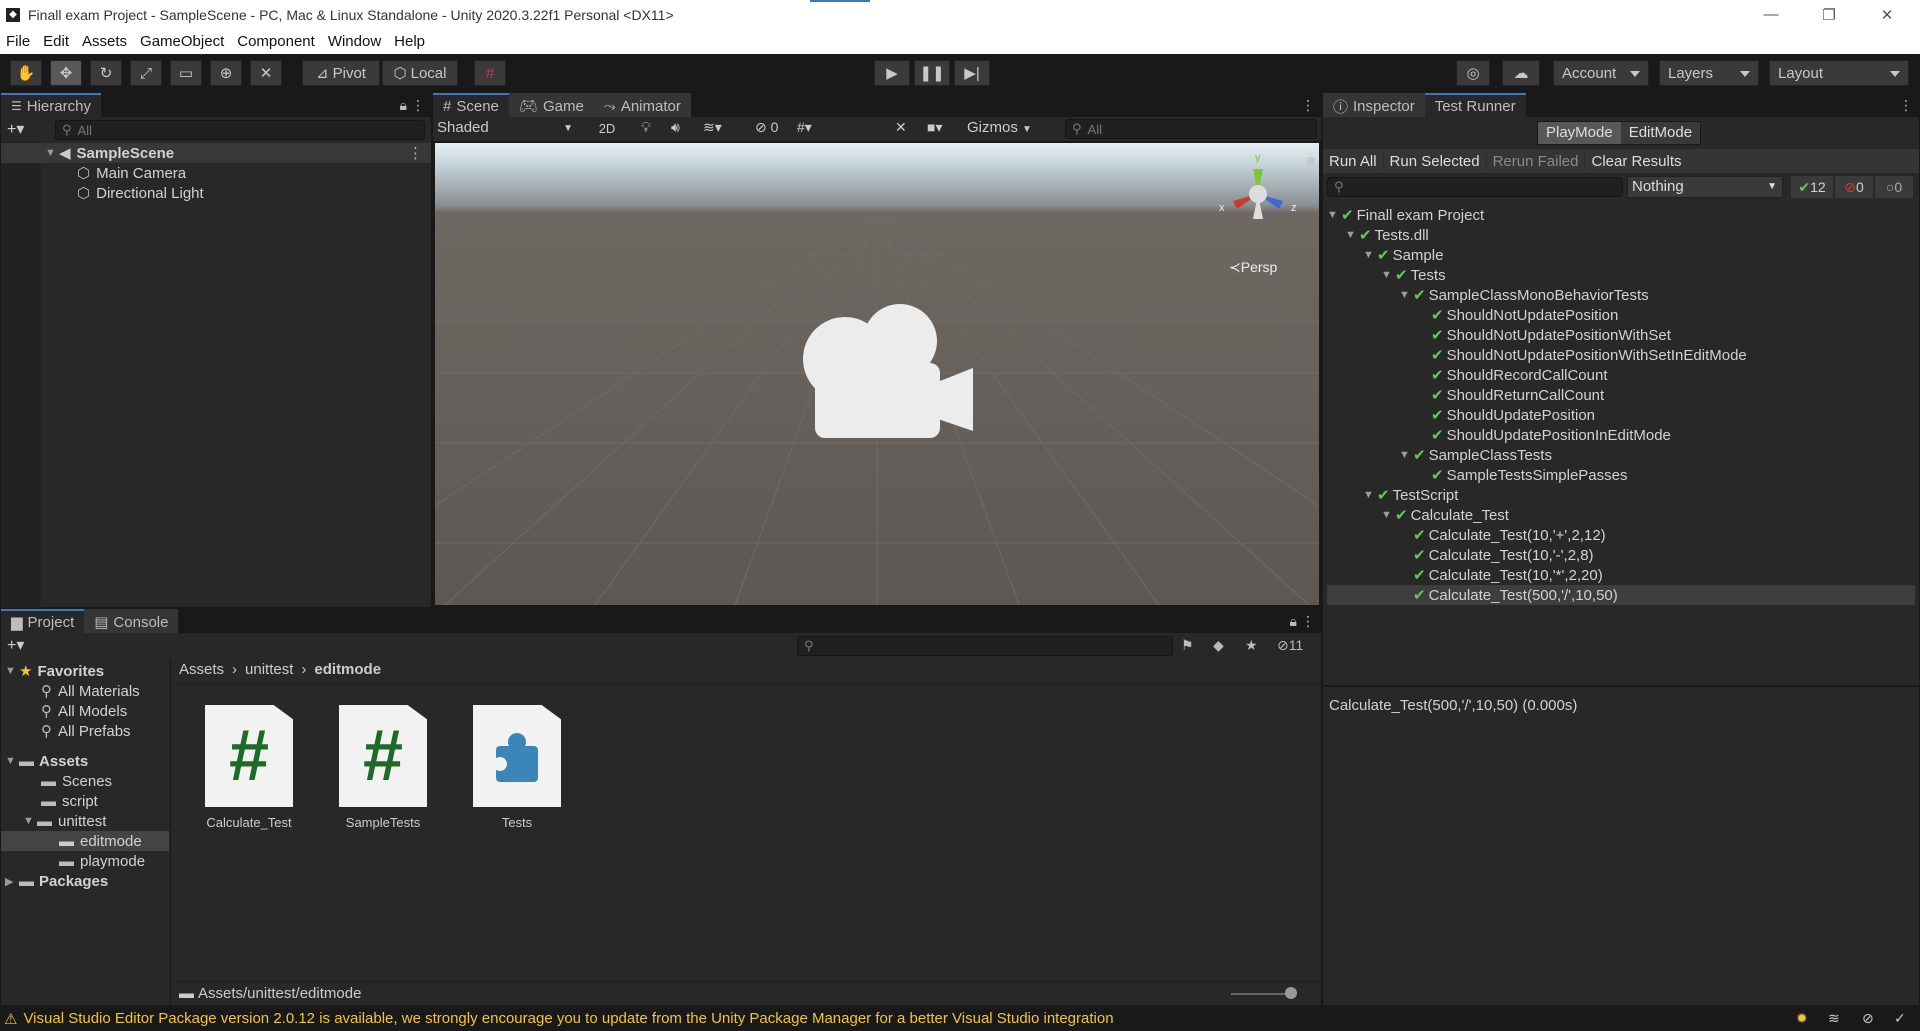 The width and height of the screenshot is (1920, 1031). Describe the element at coordinates (1621, 375) in the screenshot. I see `test-tree-row: ✔ ShouldRecordCallCount` at that location.